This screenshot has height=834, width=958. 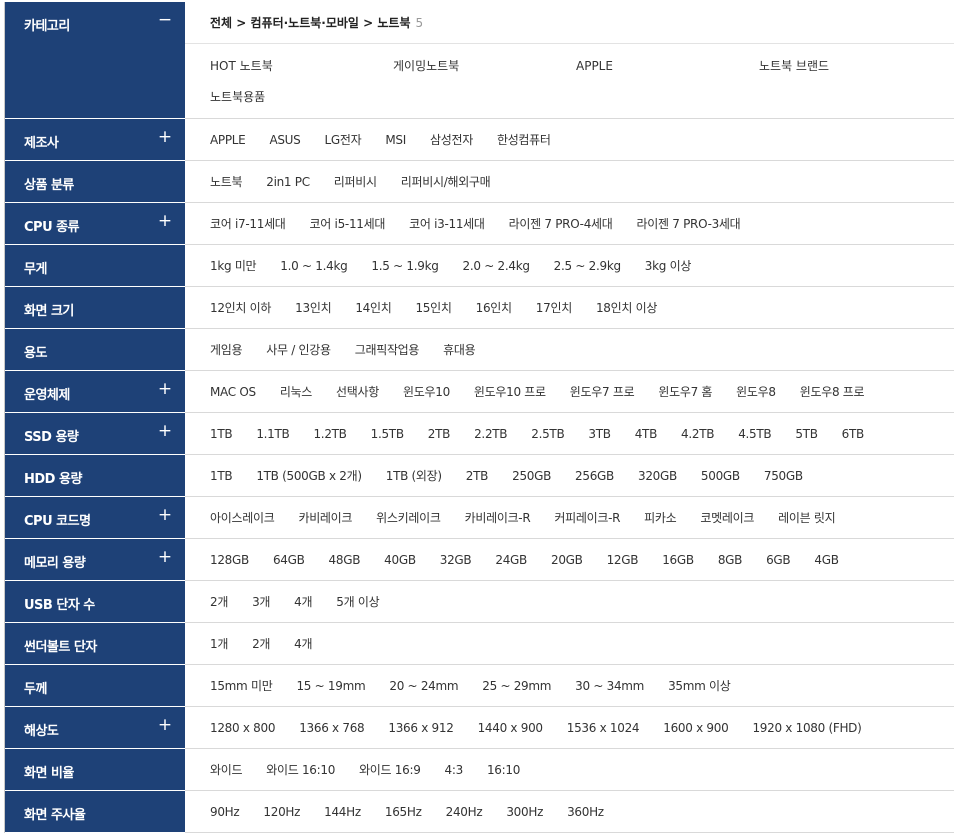 What do you see at coordinates (456, 560) in the screenshot?
I see `filter-option: 32GB` at bounding box center [456, 560].